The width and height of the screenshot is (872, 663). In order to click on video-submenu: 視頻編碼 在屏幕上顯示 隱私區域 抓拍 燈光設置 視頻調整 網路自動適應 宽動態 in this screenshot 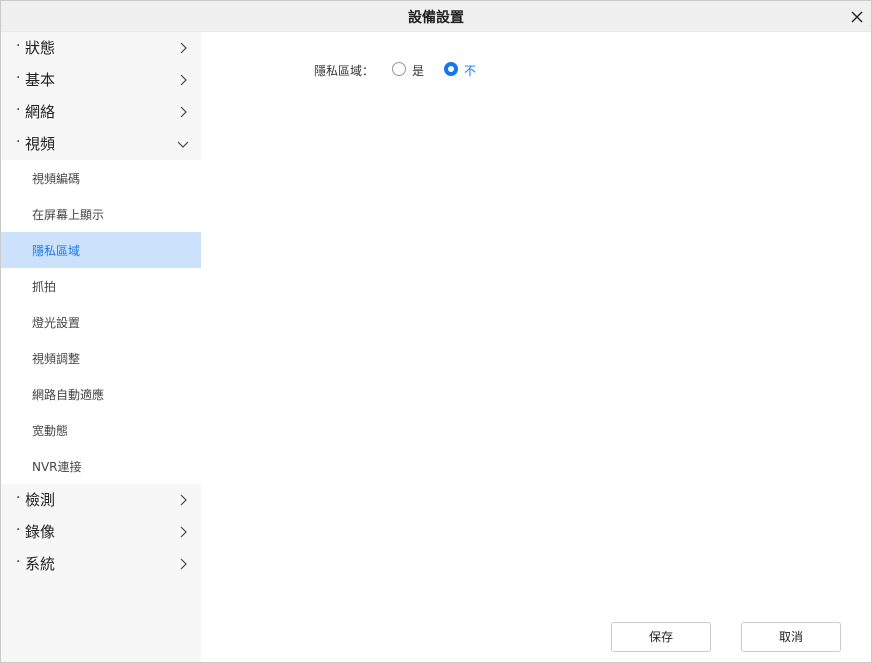, I will do `click(101, 322)`.